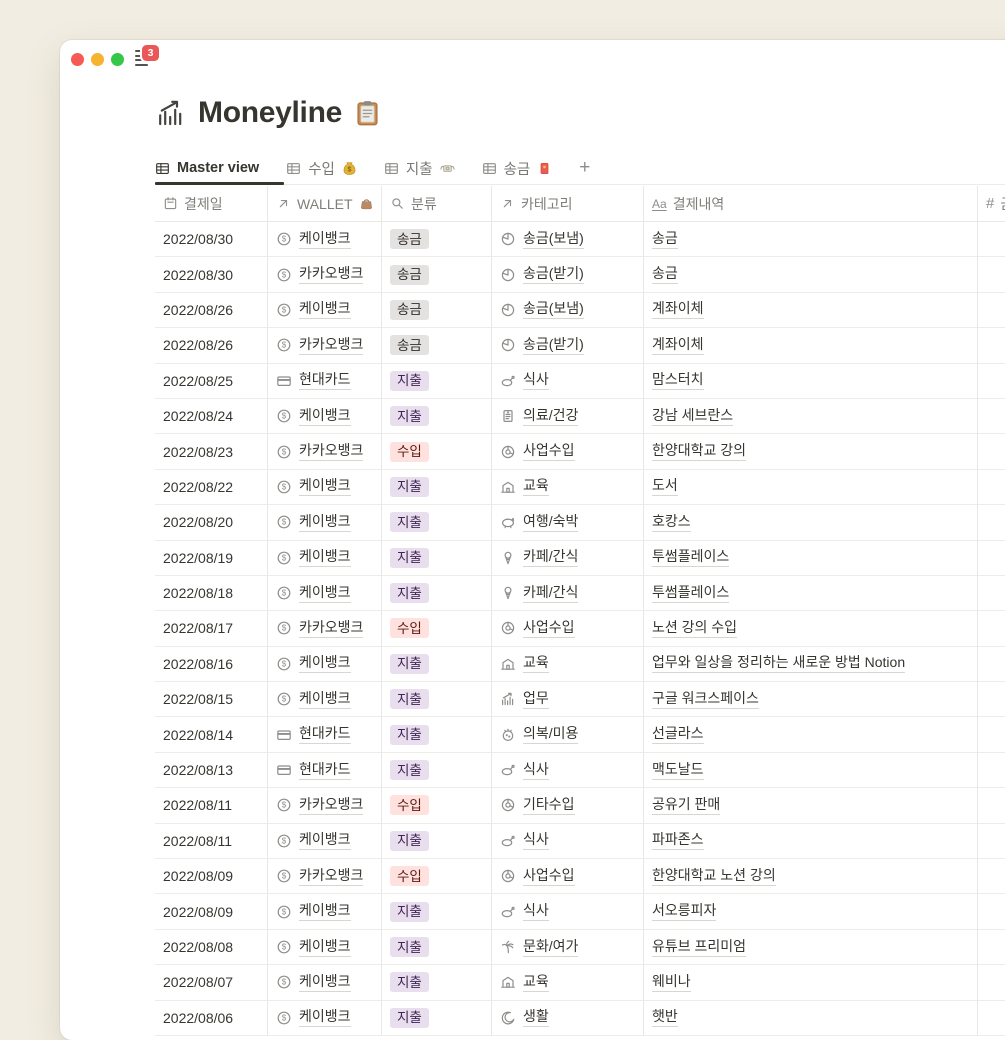 This screenshot has width=1005, height=1040. What do you see at coordinates (549, 805) in the screenshot?
I see `category-link: 기타수입` at bounding box center [549, 805].